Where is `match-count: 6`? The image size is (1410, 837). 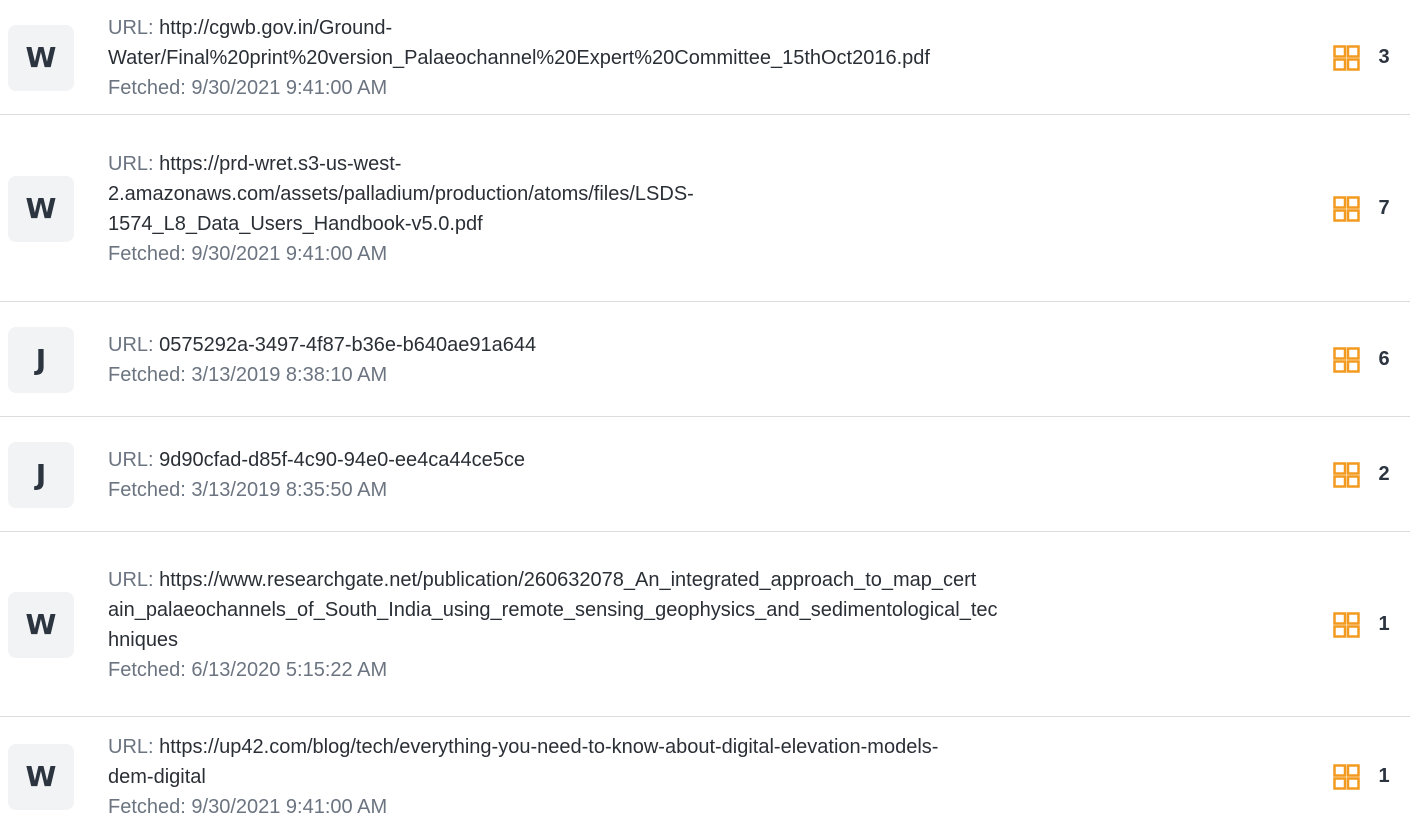
match-count: 6 is located at coordinates (1384, 359).